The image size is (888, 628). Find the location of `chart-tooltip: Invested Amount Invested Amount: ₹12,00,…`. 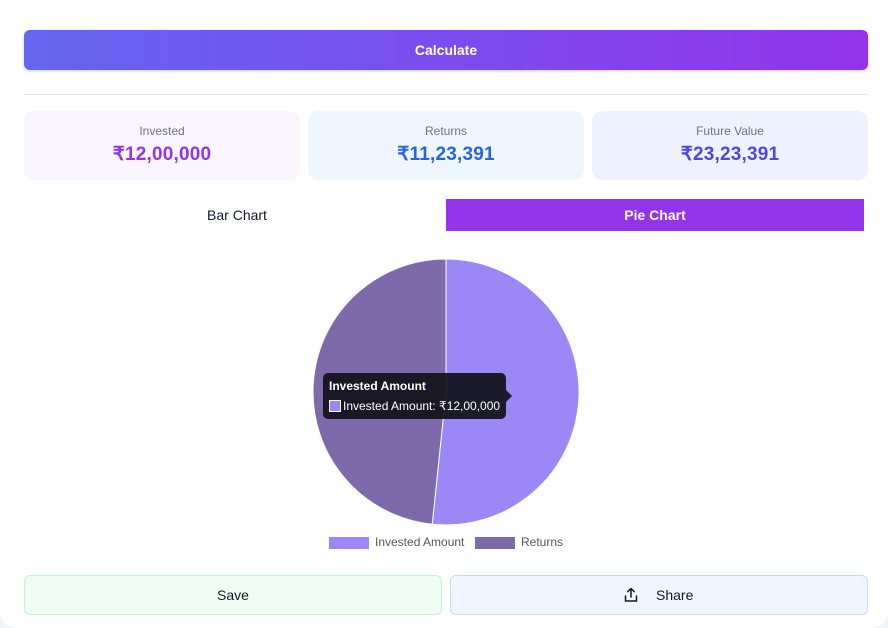

chart-tooltip: Invested Amount Invested Amount: ₹12,00,… is located at coordinates (417, 396).